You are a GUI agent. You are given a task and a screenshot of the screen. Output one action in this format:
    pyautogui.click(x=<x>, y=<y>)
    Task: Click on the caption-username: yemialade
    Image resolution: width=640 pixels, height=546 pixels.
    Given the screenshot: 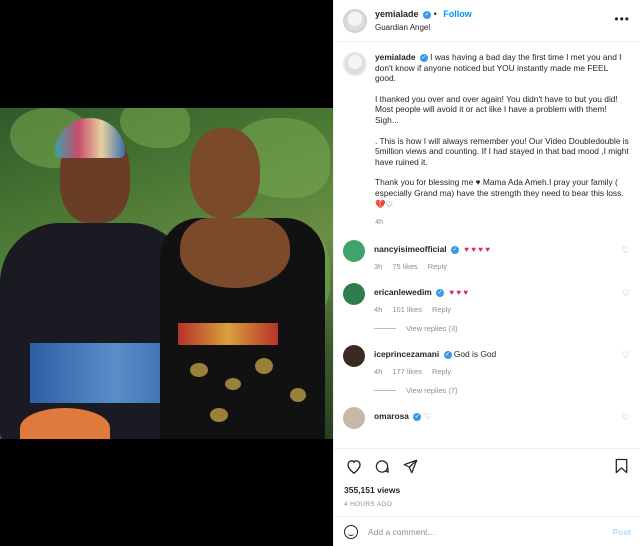 What is the action you would take?
    pyautogui.click(x=395, y=57)
    